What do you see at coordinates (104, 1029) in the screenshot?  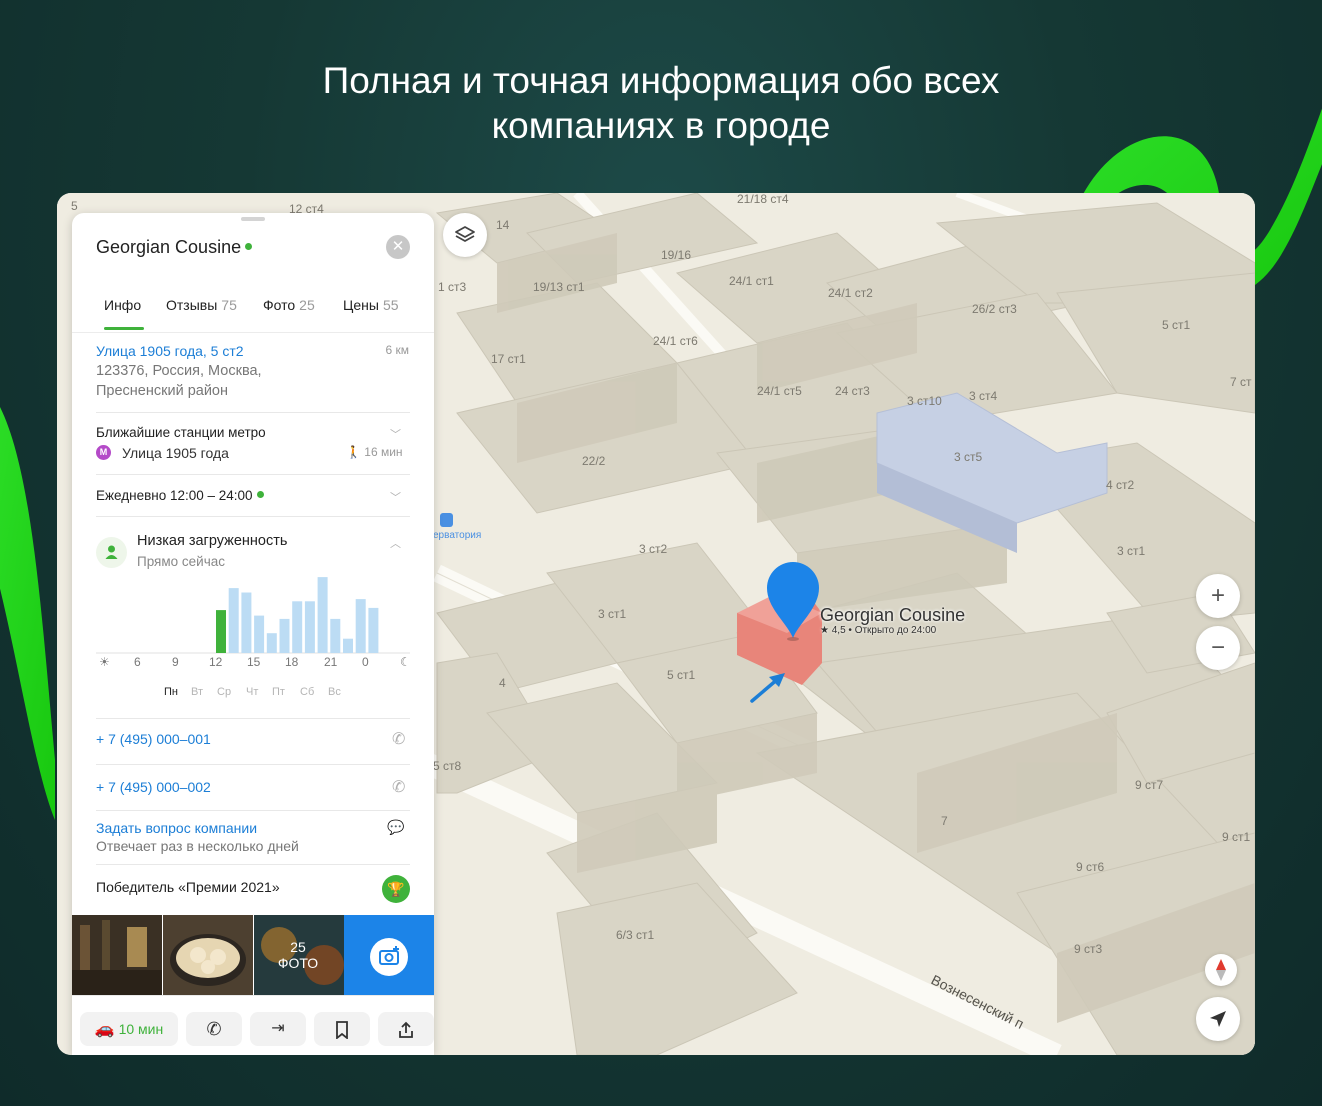 I see `car-icon: 🚗` at bounding box center [104, 1029].